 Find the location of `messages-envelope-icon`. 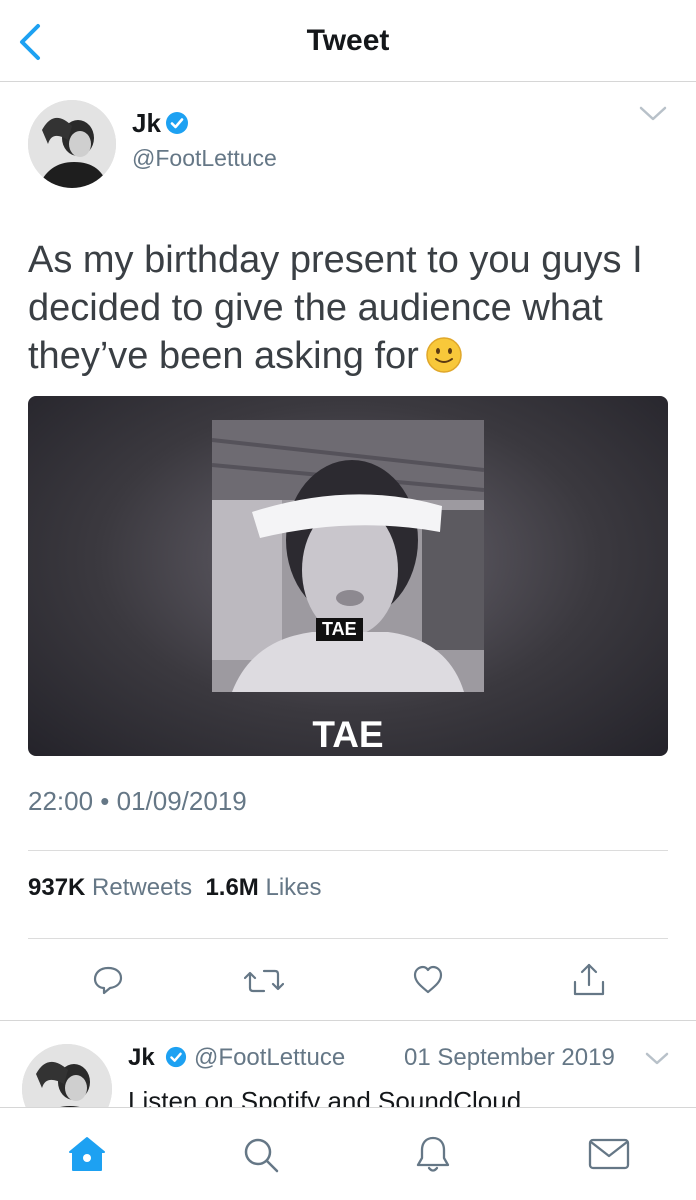

messages-envelope-icon is located at coordinates (609, 1154).